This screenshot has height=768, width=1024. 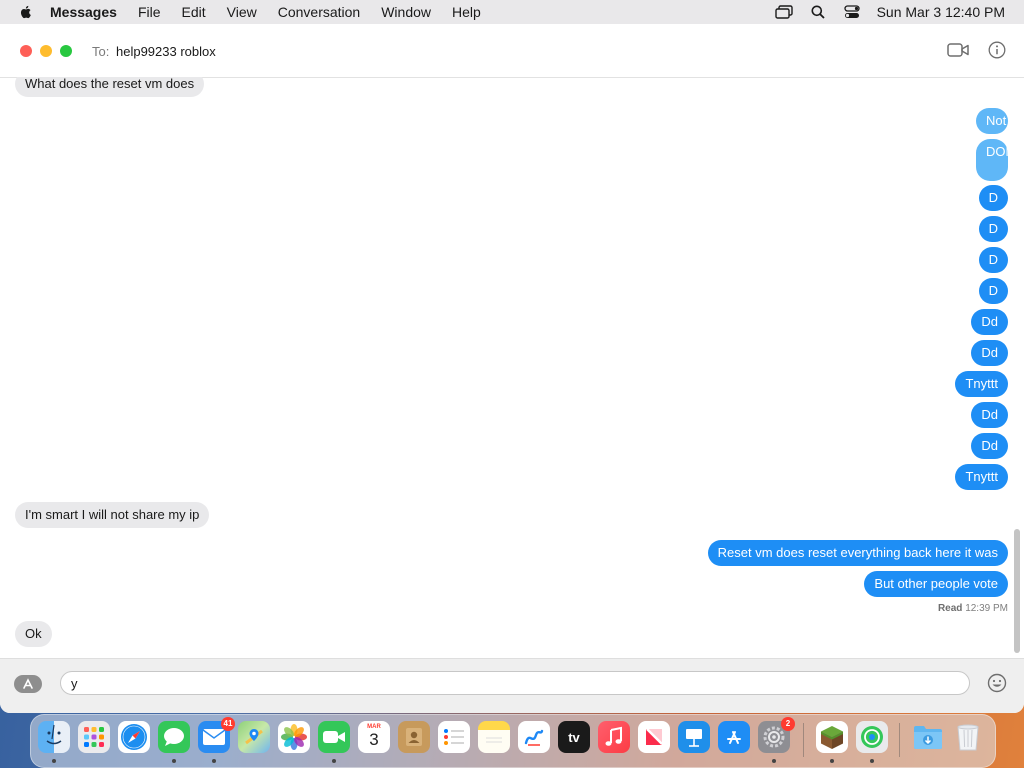 I want to click on mail-badge: 41, so click(x=228, y=724).